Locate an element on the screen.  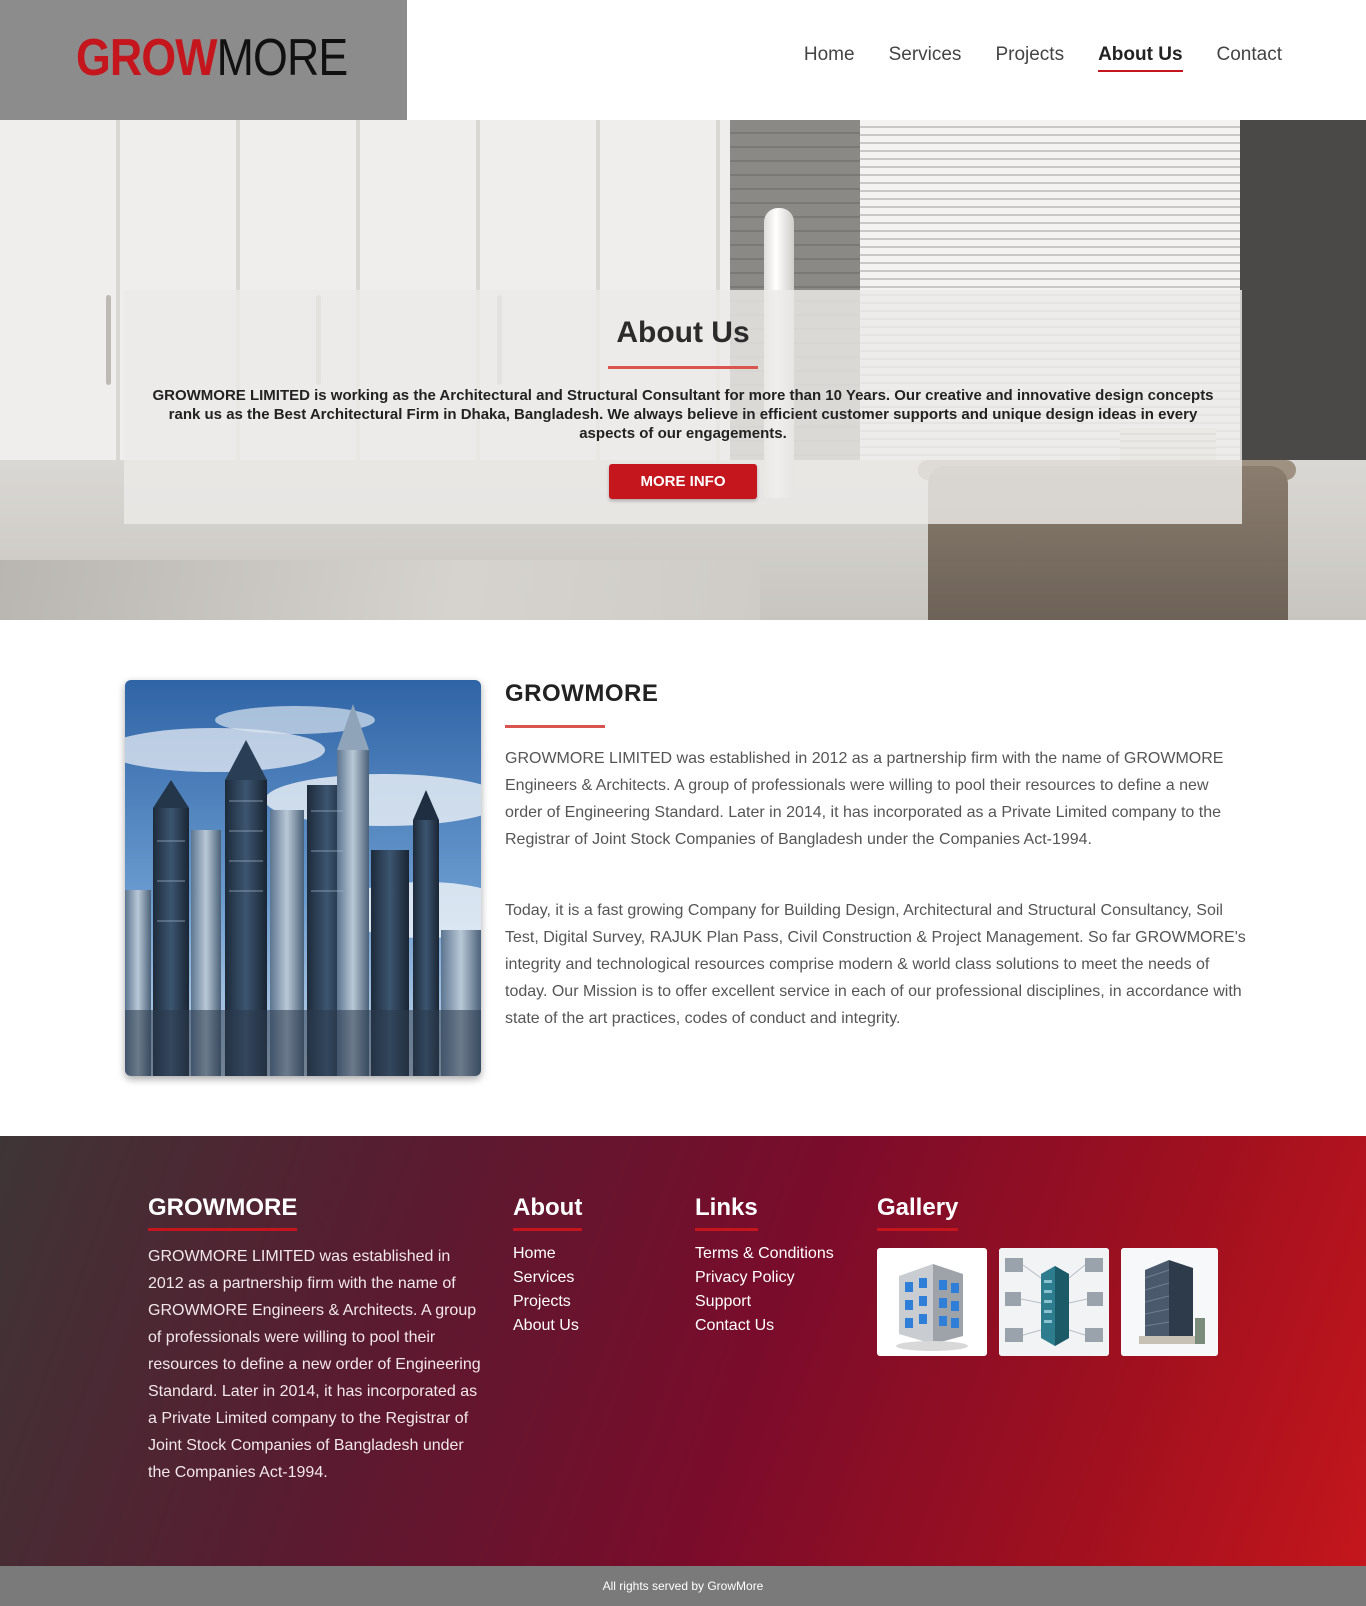
nav-contact: Contact is located at coordinates (1249, 58).